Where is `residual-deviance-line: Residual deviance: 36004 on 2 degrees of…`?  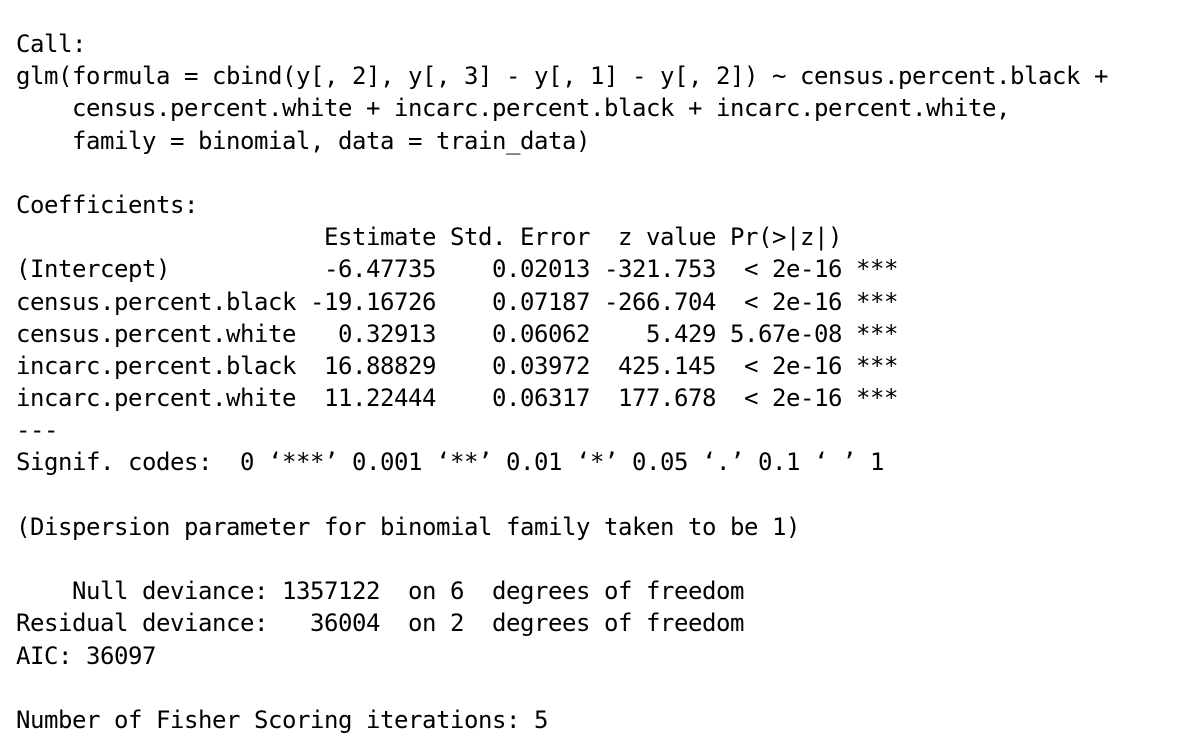 residual-deviance-line: Residual deviance: 36004 on 2 degrees of… is located at coordinates (380, 623).